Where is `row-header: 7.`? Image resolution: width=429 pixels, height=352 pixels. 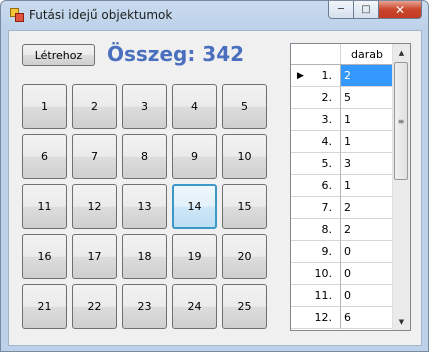
row-header: 7. is located at coordinates (316, 208).